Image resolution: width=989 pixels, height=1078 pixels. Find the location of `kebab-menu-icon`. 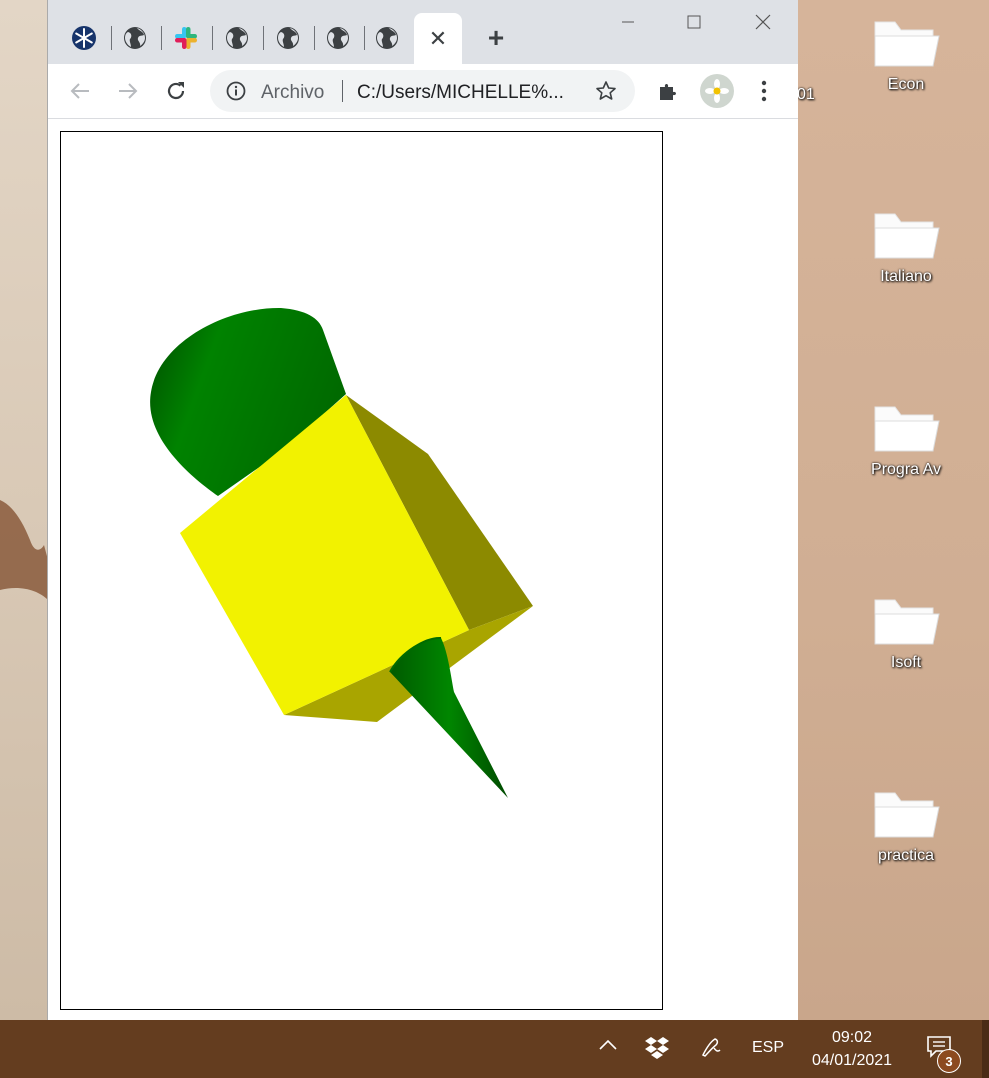

kebab-menu-icon is located at coordinates (764, 91).